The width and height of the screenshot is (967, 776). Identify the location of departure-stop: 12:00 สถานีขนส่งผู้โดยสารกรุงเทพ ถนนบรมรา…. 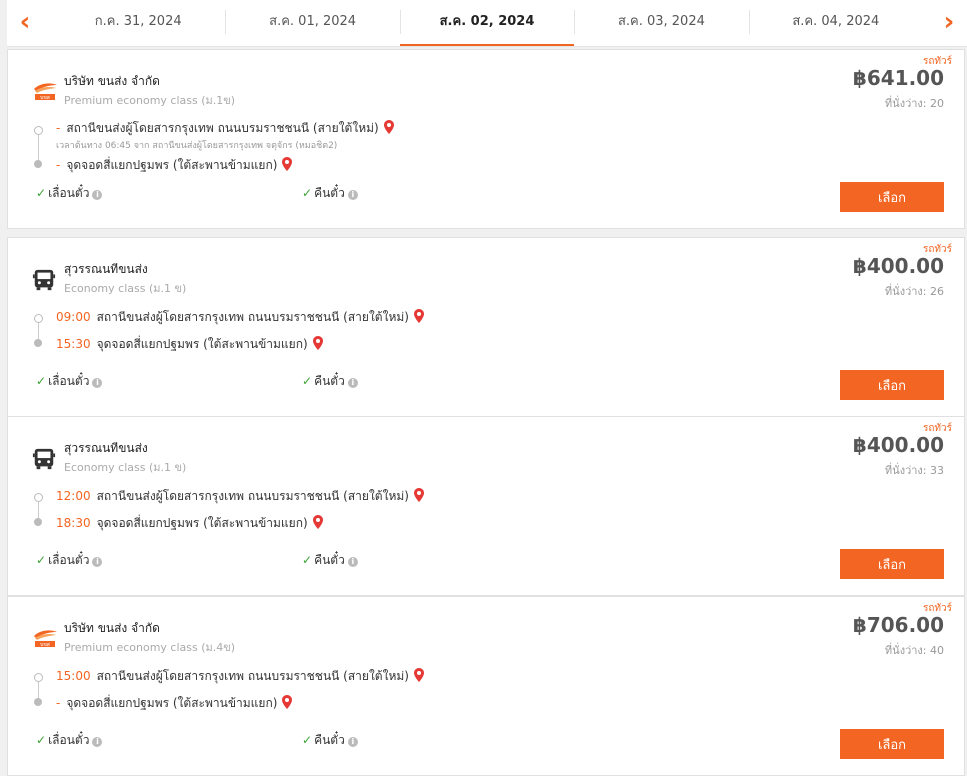
(240, 496).